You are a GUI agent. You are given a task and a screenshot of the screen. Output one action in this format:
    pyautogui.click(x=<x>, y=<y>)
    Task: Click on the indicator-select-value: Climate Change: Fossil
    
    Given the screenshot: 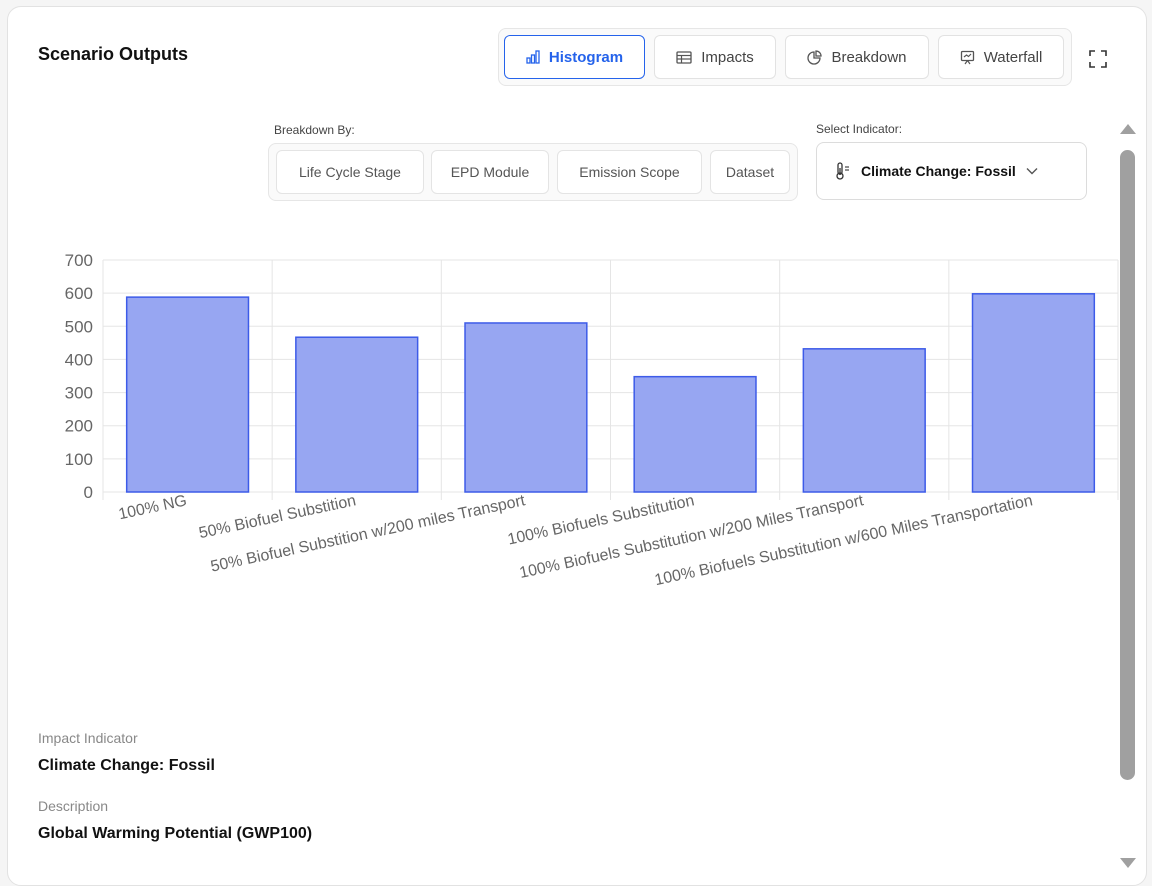 What is the action you would take?
    pyautogui.click(x=938, y=171)
    